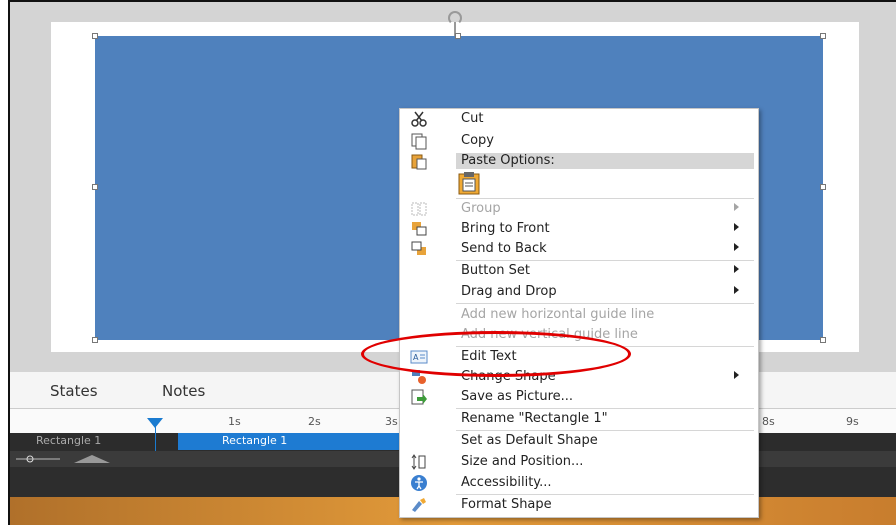 Image resolution: width=896 pixels, height=525 pixels. What do you see at coordinates (529, 440) in the screenshot?
I see `menu-item-label: Set as Default Shape` at bounding box center [529, 440].